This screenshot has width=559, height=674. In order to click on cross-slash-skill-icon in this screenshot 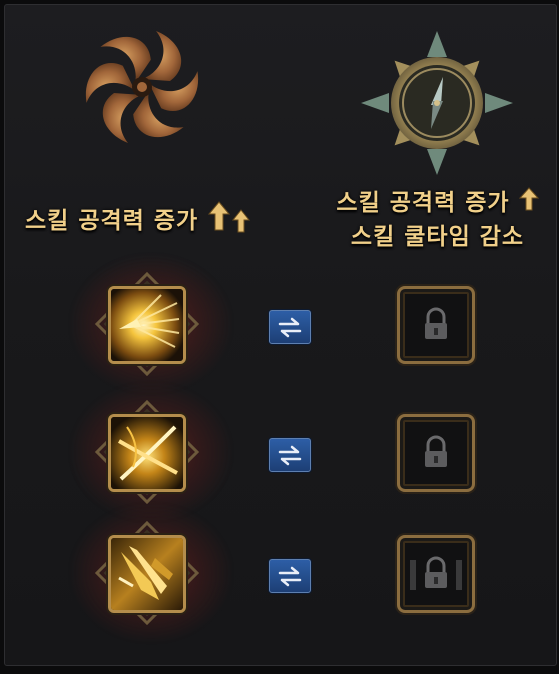, I will do `click(147, 453)`.